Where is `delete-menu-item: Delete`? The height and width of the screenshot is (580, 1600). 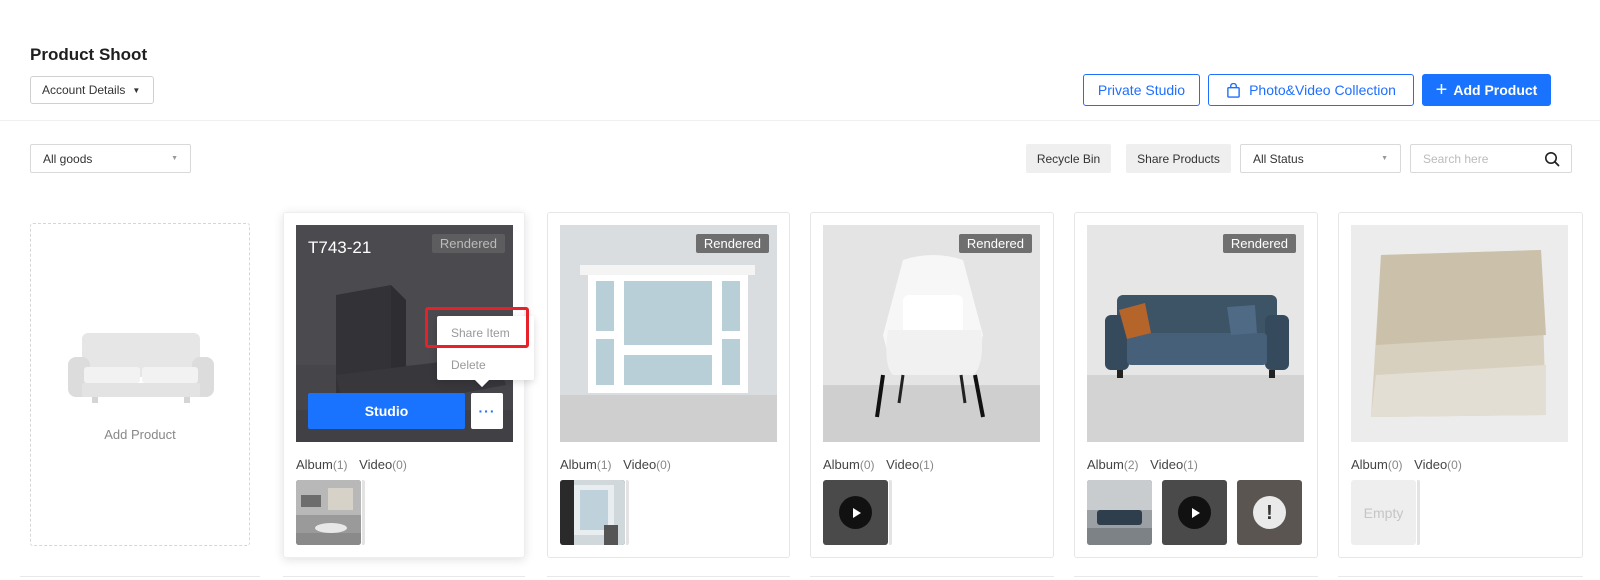 delete-menu-item: Delete is located at coordinates (468, 365).